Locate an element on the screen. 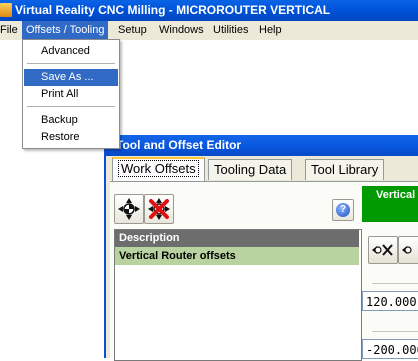  menu-item-restore: Restore is located at coordinates (71, 137).